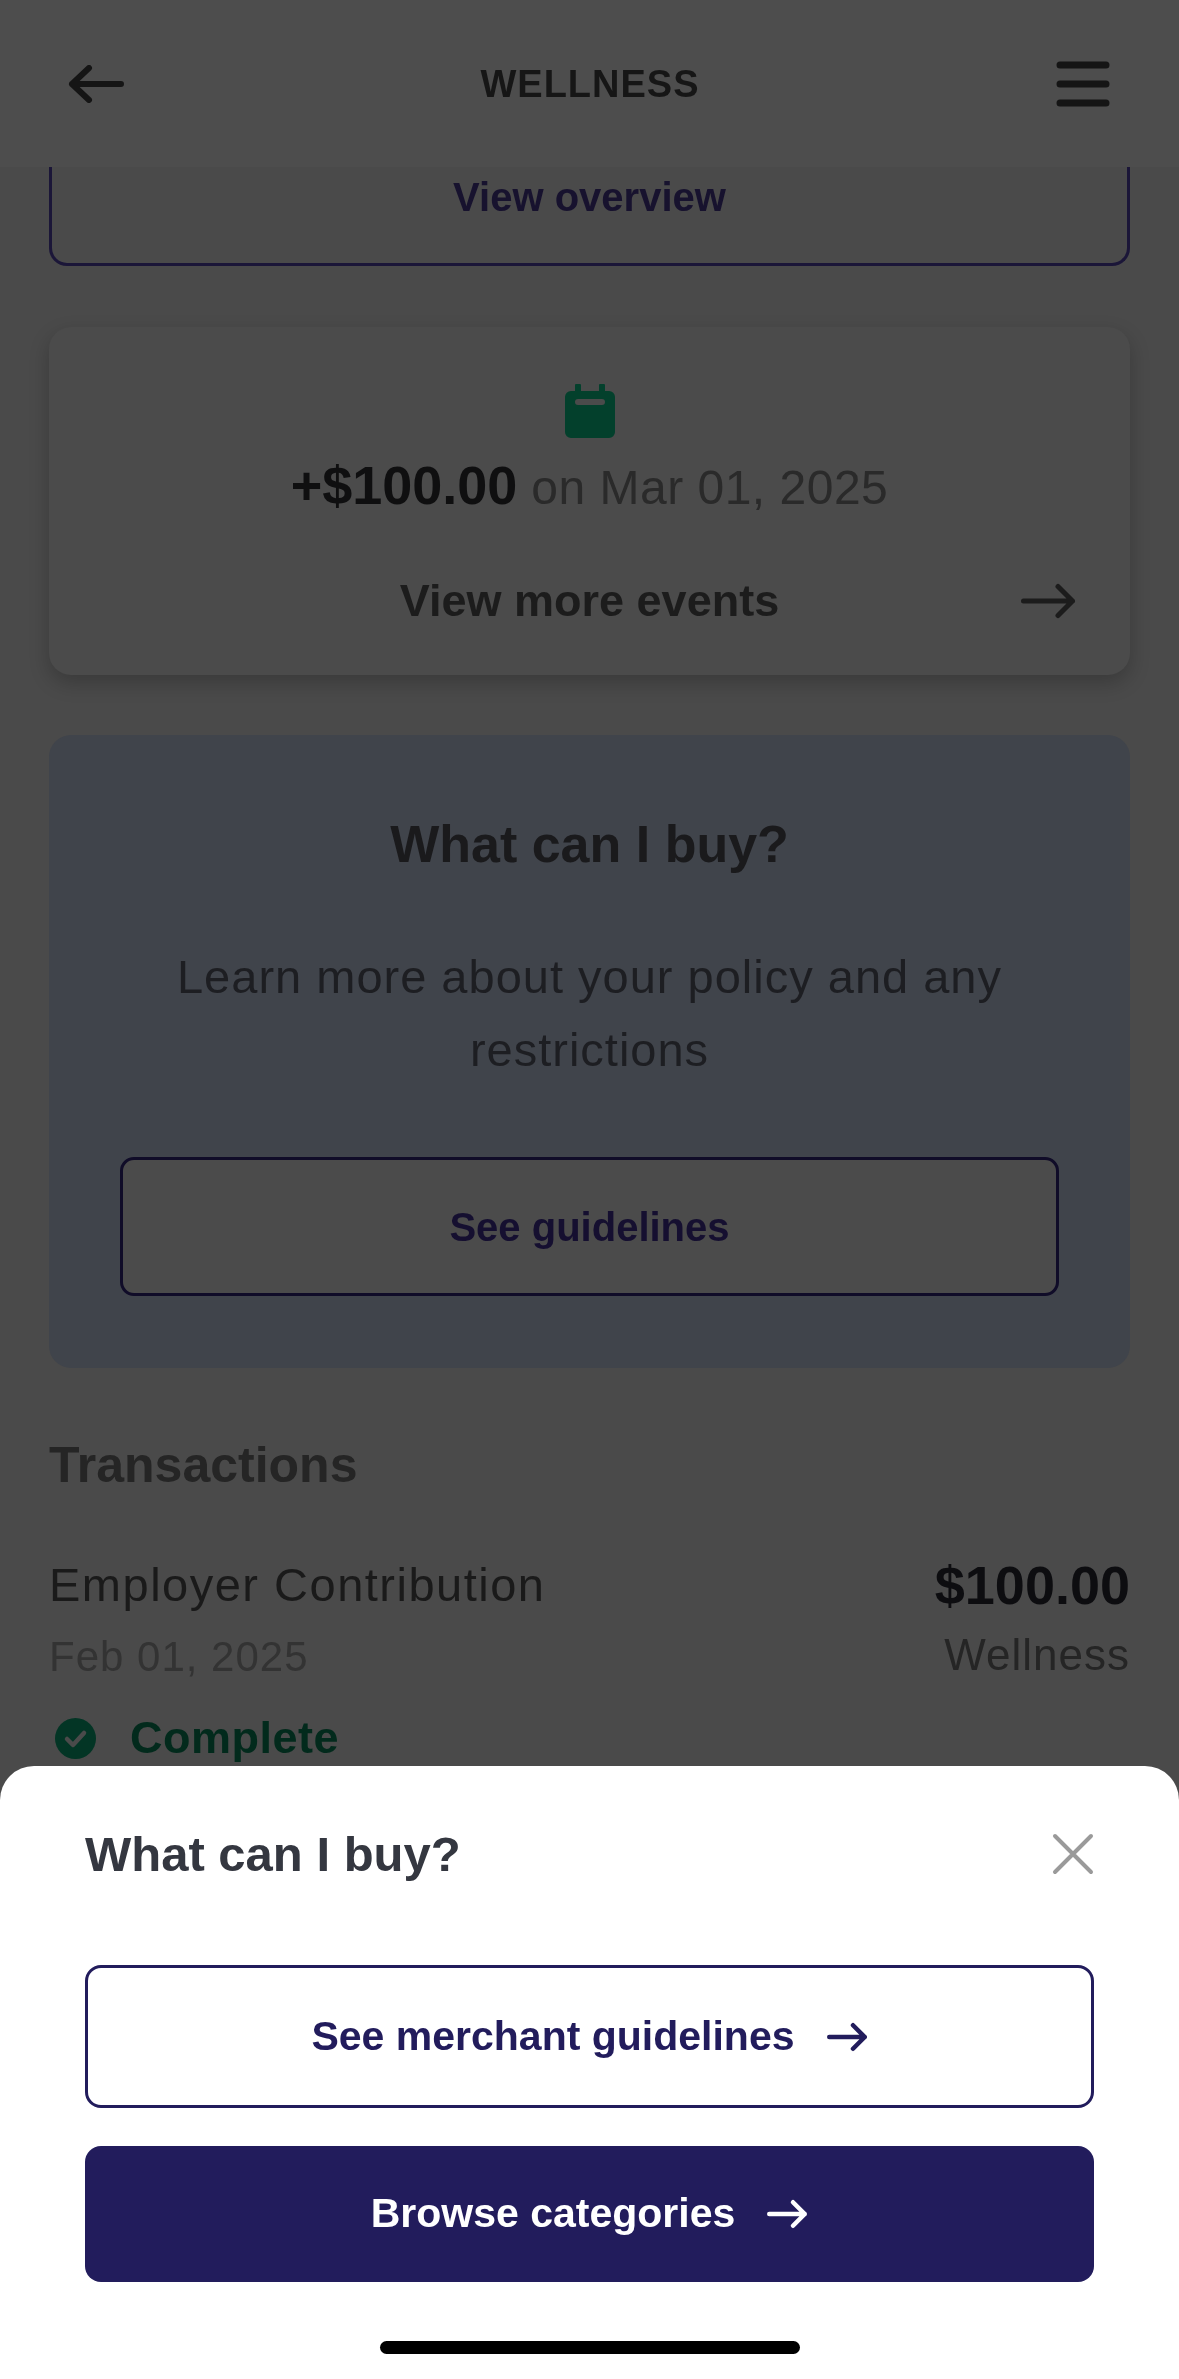 The height and width of the screenshot is (2379, 1179). Describe the element at coordinates (1032, 1585) in the screenshot. I see `transaction-amount: $100.00` at that location.